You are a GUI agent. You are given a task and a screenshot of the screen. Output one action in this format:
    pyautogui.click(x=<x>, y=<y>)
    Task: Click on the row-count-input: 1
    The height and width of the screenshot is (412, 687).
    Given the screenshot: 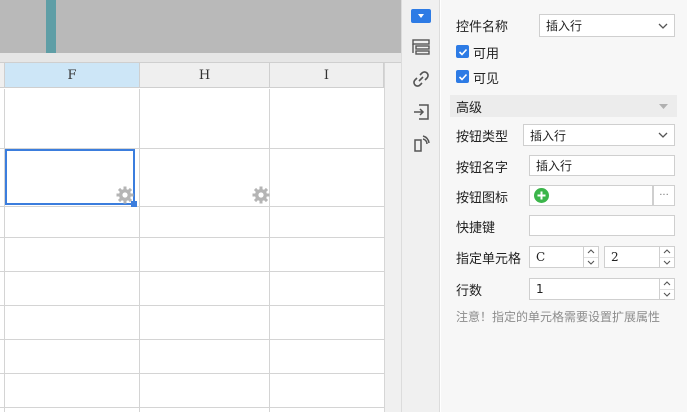 What is the action you would take?
    pyautogui.click(x=602, y=289)
    